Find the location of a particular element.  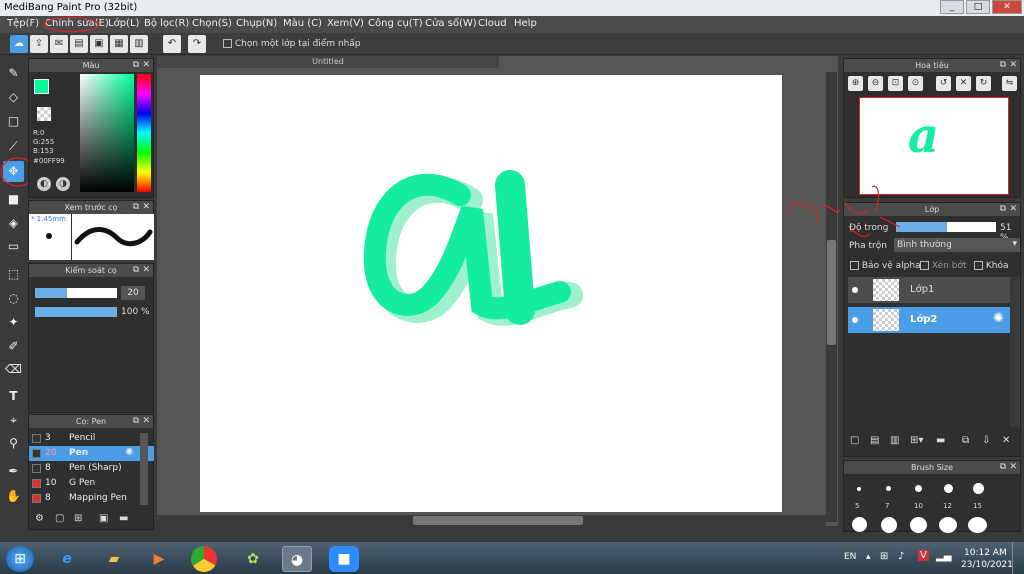

horizontal-scroll-thumb is located at coordinates (498, 520).